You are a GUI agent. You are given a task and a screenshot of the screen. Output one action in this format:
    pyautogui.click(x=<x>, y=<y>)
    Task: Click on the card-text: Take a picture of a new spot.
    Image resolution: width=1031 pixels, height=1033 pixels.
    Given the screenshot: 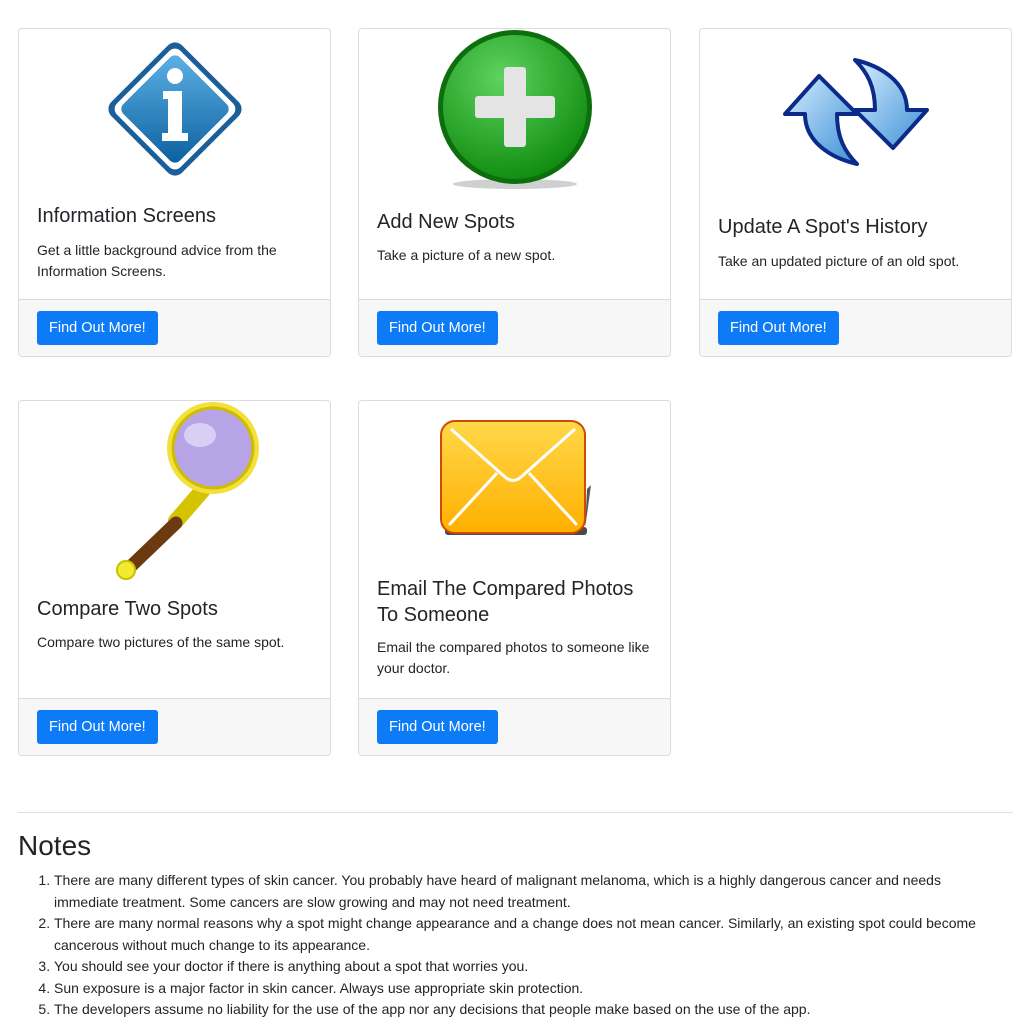 What is the action you would take?
    pyautogui.click(x=466, y=255)
    